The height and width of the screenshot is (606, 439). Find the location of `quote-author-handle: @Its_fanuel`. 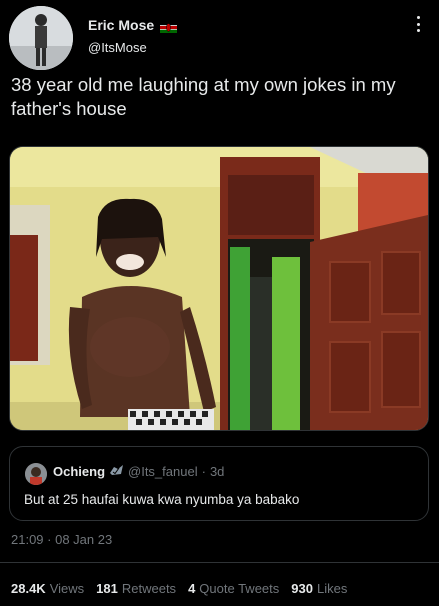

quote-author-handle: @Its_fanuel is located at coordinates (163, 471).